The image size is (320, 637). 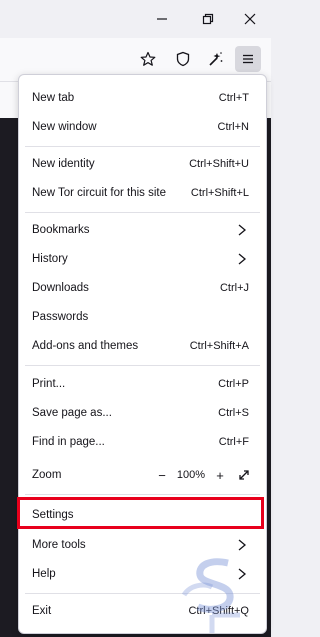 What do you see at coordinates (142, 98) in the screenshot?
I see `menu-item-new-tab: New tab Ctrl+T` at bounding box center [142, 98].